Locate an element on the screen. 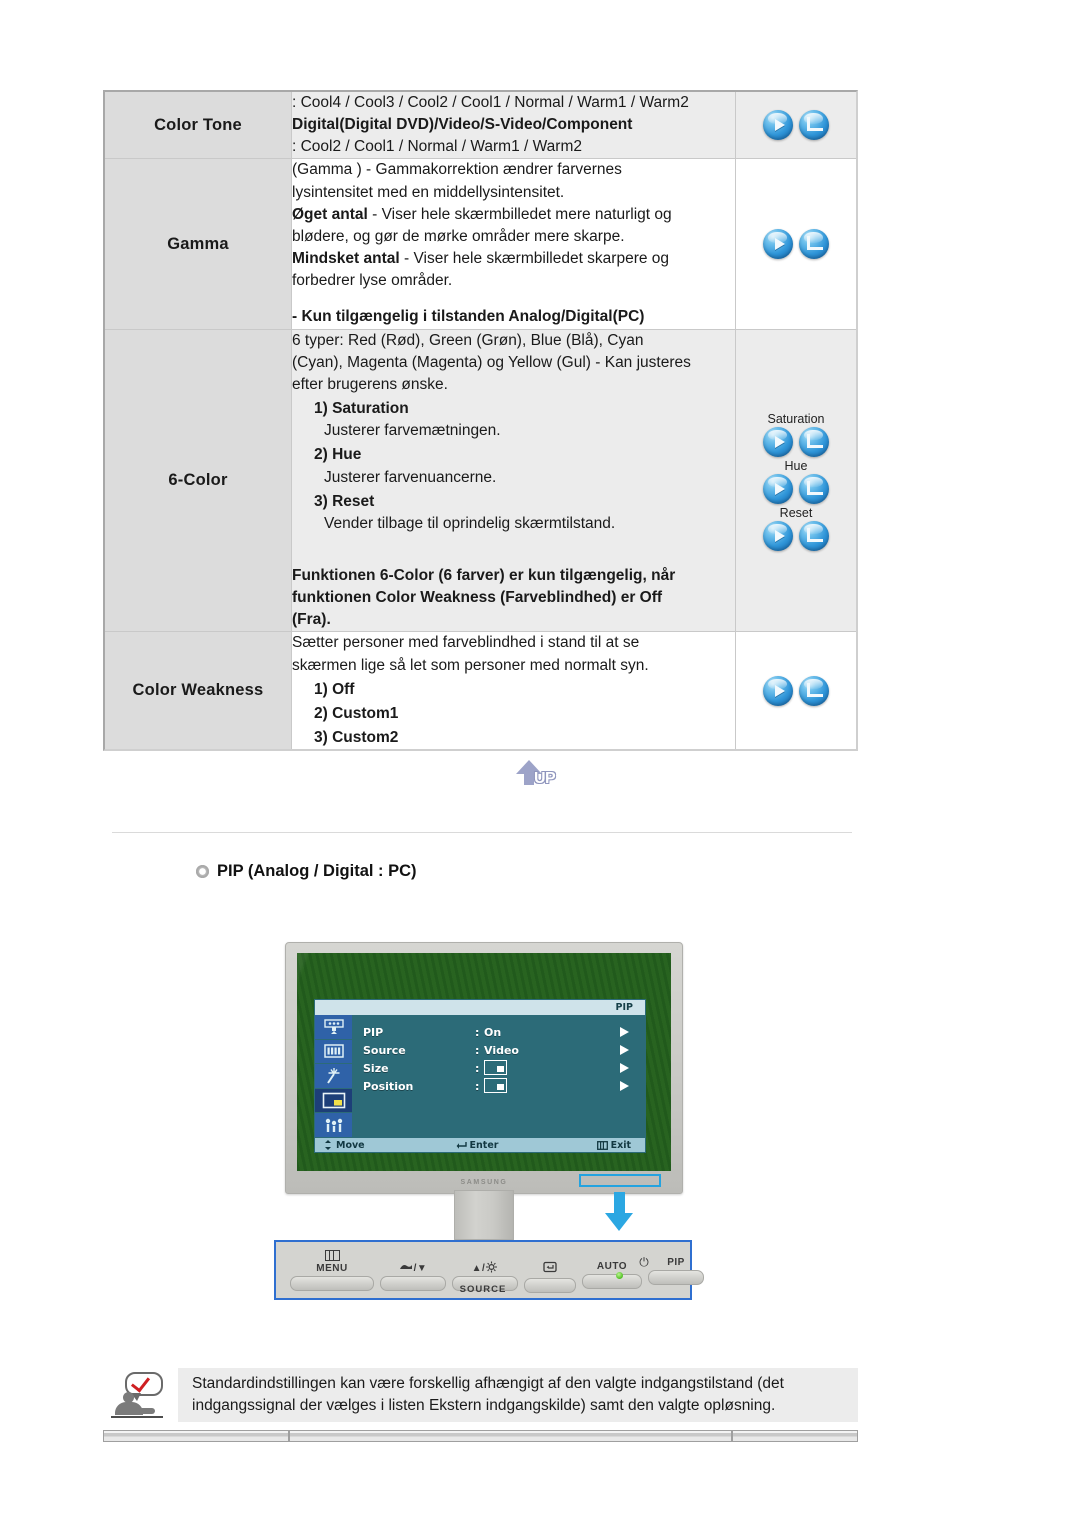  osd-icon-color is located at coordinates (333, 1052).